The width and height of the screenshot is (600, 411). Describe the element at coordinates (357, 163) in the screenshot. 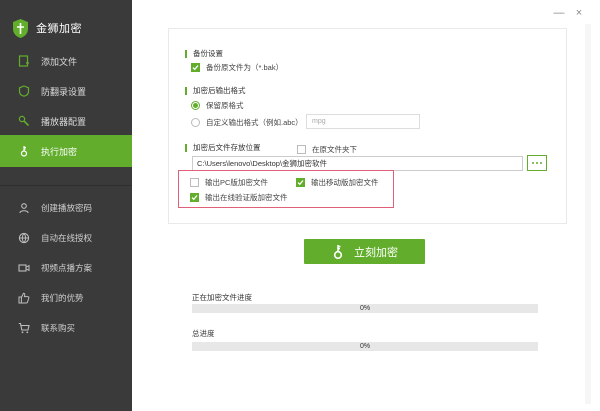

I see `save-path-input: C:\Users\lenovo\Desktop\金狮加密软件` at that location.